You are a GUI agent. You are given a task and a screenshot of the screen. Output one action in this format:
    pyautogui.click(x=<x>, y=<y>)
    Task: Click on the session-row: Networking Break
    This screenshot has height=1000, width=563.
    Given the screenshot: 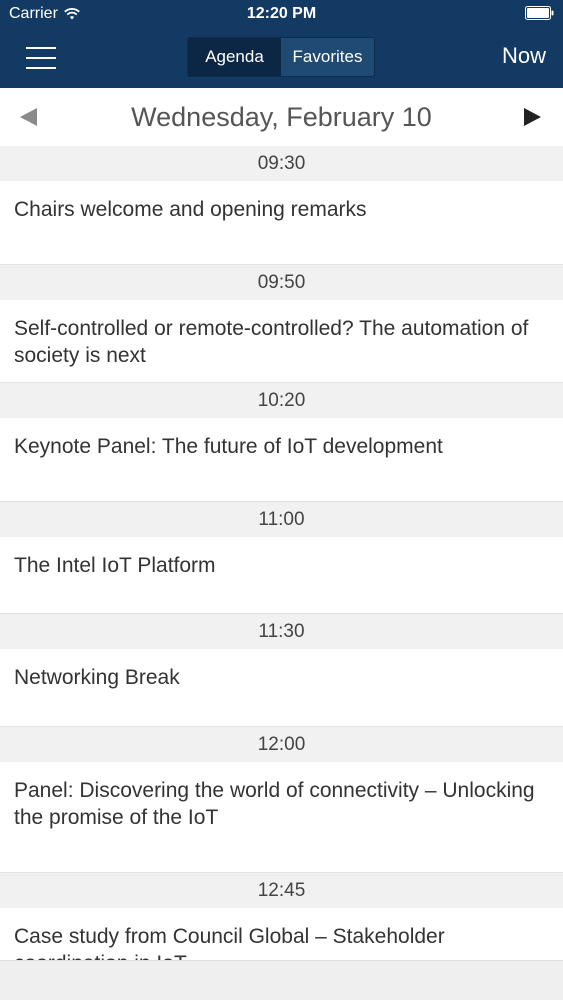 What is the action you would take?
    pyautogui.click(x=281, y=688)
    